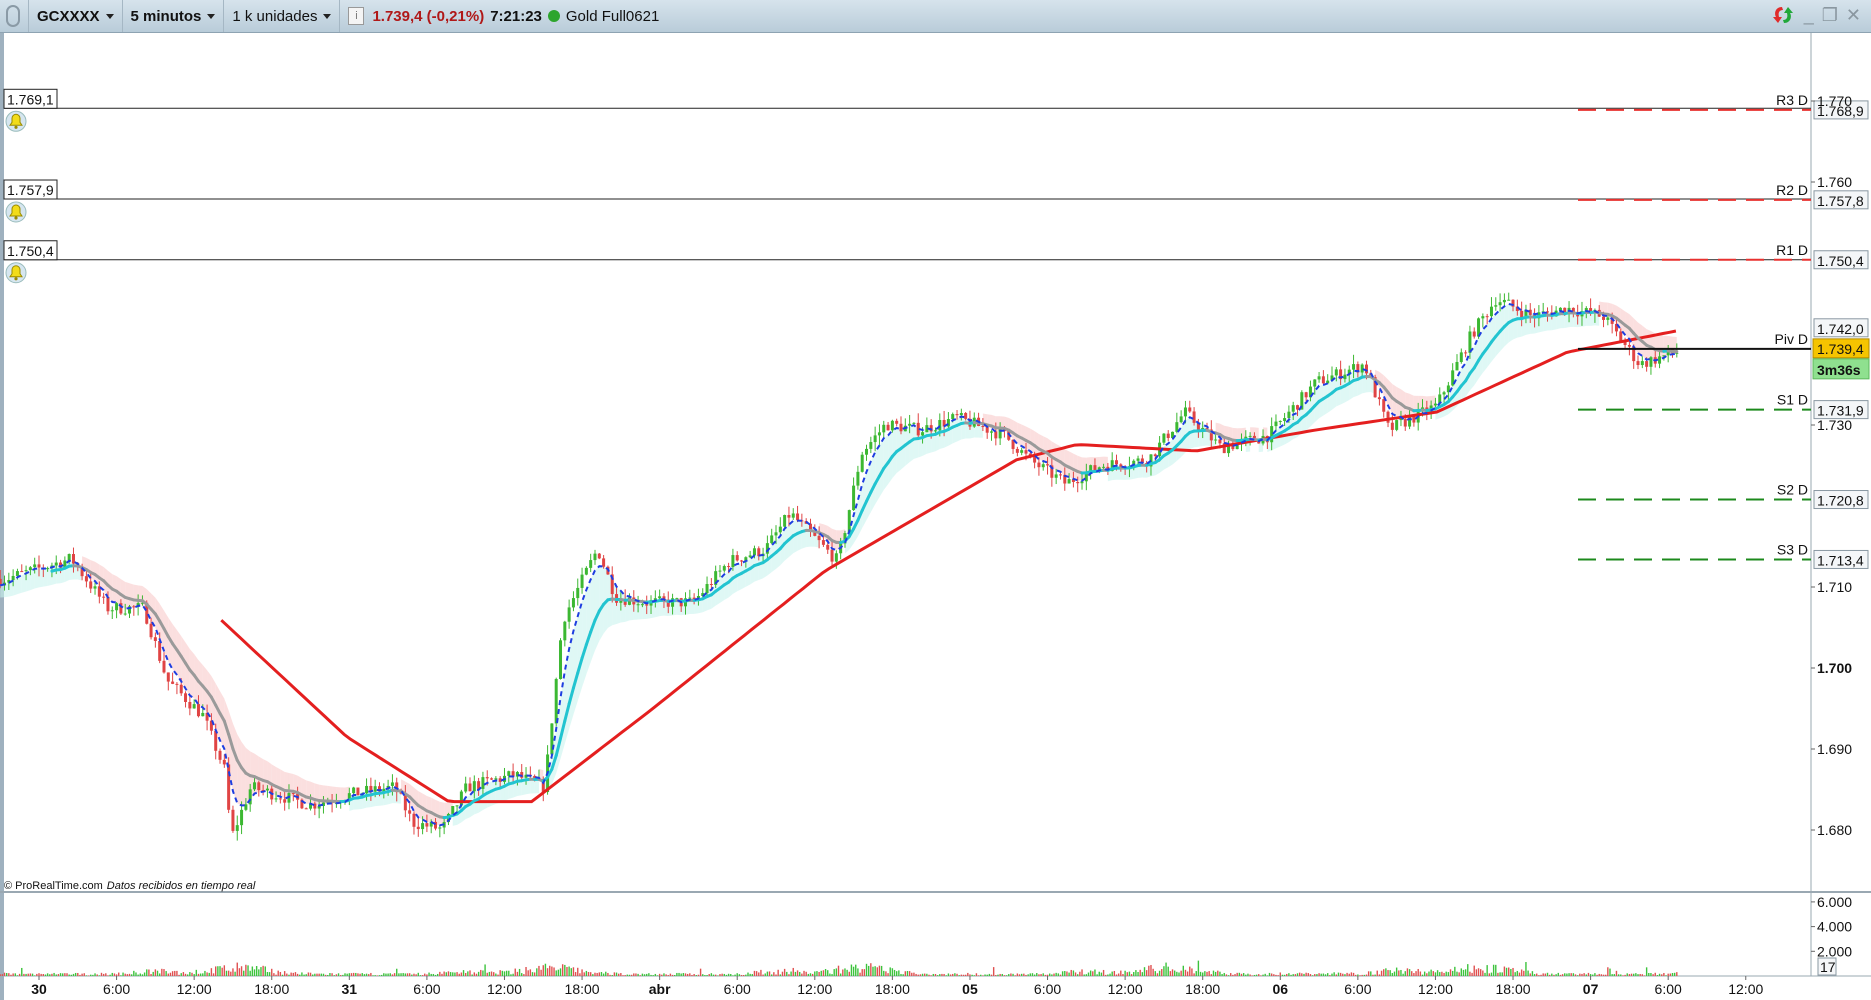  Describe the element at coordinates (68, 16) in the screenshot. I see `symbol-label: GCXXXX` at that location.